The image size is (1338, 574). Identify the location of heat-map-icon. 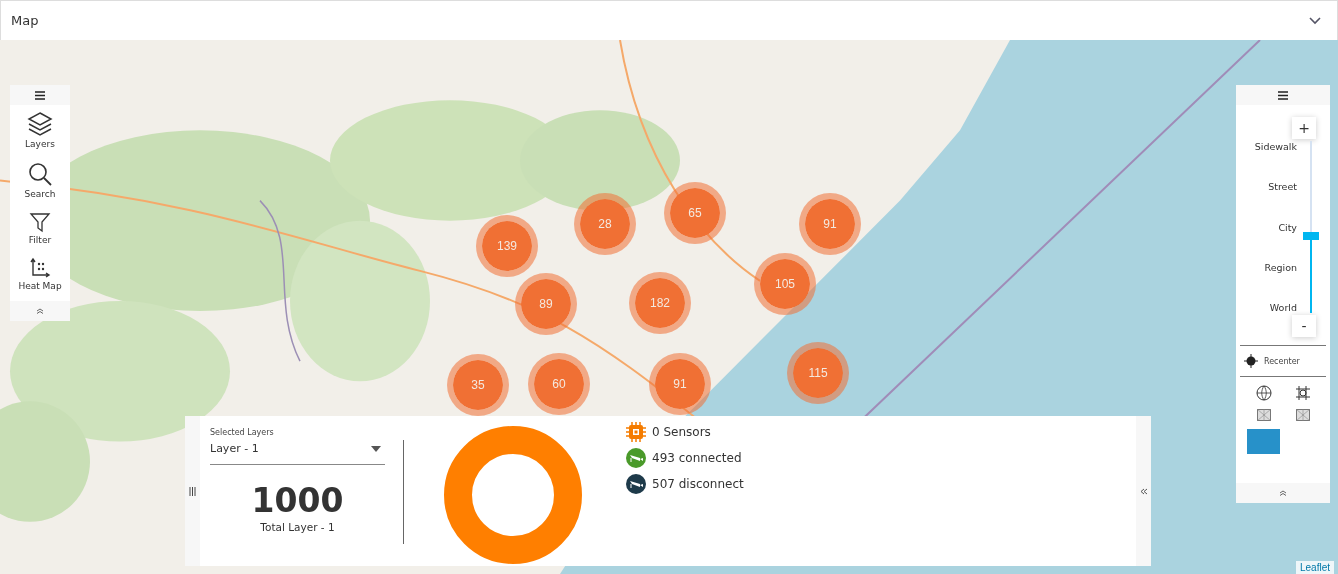
(40, 268).